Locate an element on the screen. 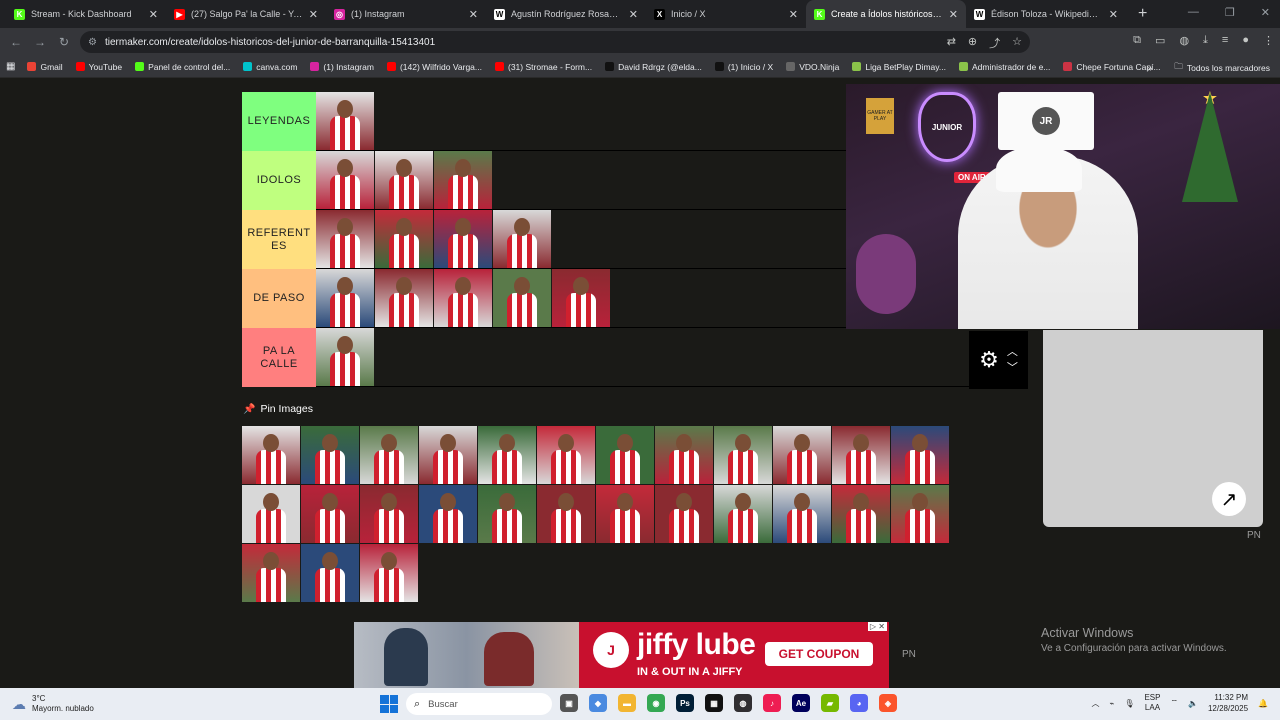  browser-tab: K Create a Ídolos históricos del Ju ✕ is located at coordinates (886, 14).